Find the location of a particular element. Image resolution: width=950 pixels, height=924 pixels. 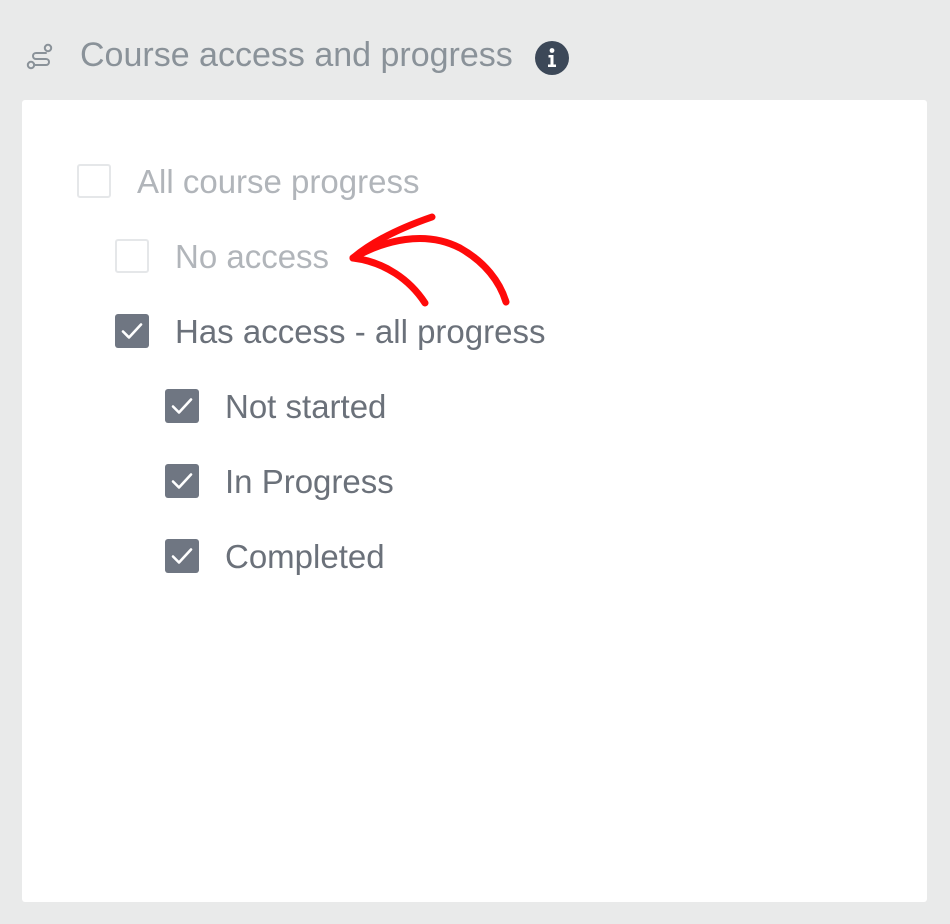

checkbox-not-started is located at coordinates (182, 406).